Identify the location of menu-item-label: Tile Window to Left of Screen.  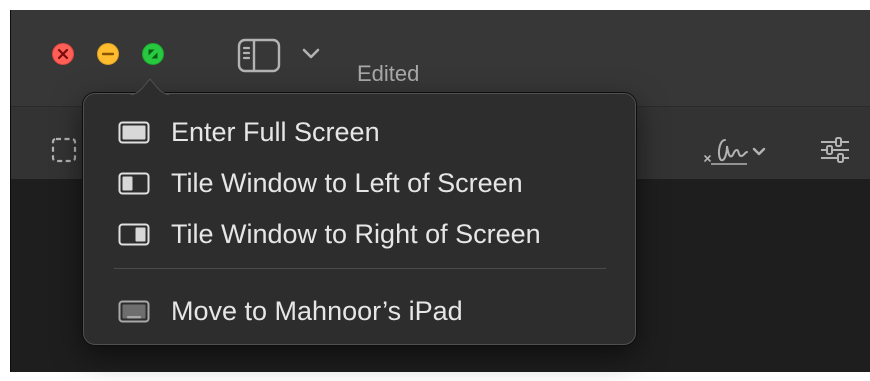
(347, 183).